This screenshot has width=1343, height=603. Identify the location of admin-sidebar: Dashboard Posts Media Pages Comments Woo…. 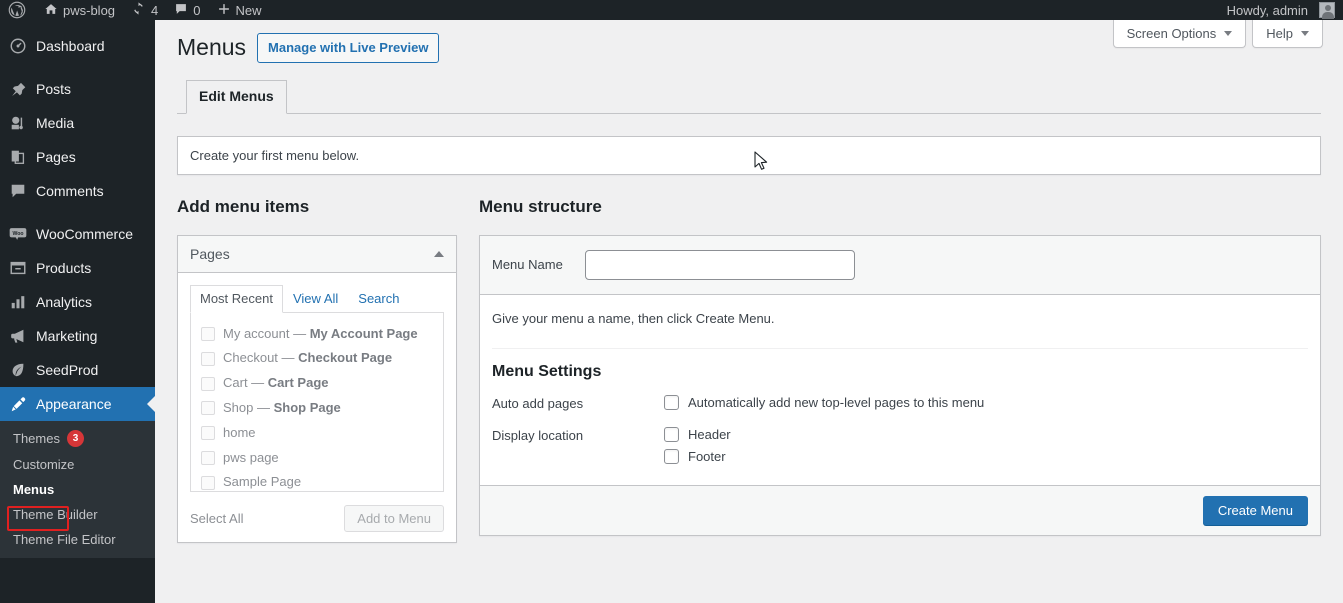
(77, 311).